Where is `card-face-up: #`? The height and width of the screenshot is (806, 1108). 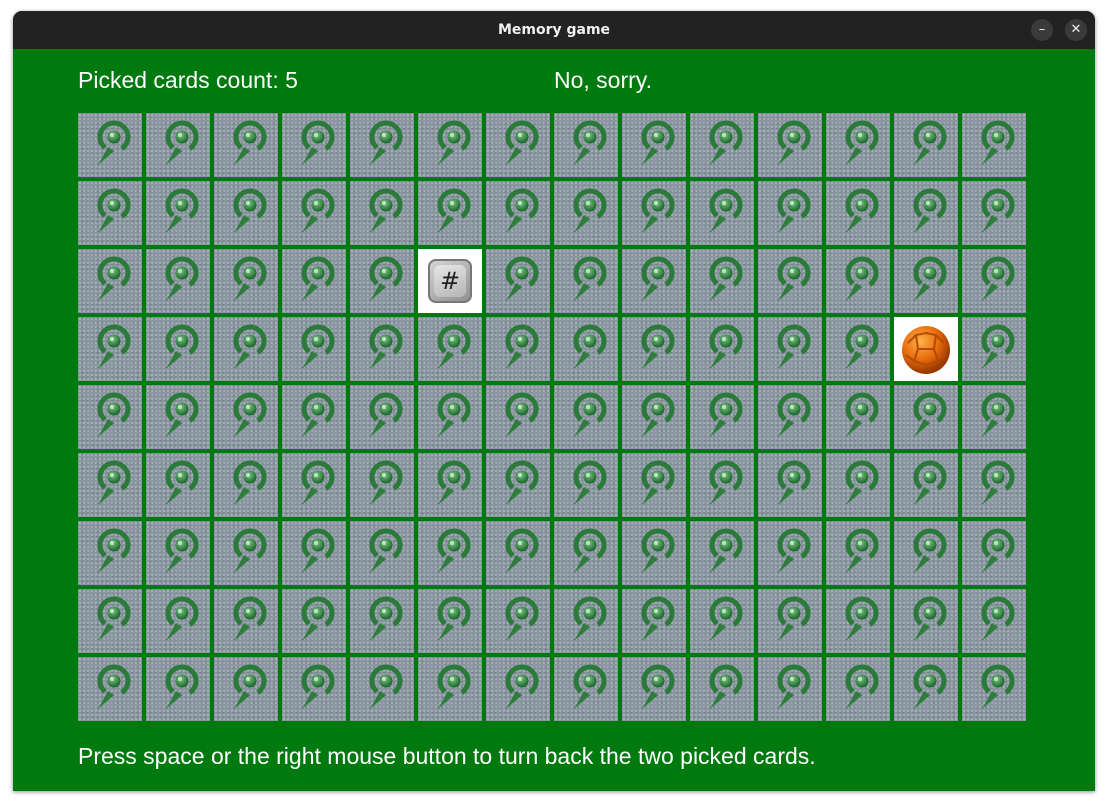
card-face-up: # is located at coordinates (450, 281).